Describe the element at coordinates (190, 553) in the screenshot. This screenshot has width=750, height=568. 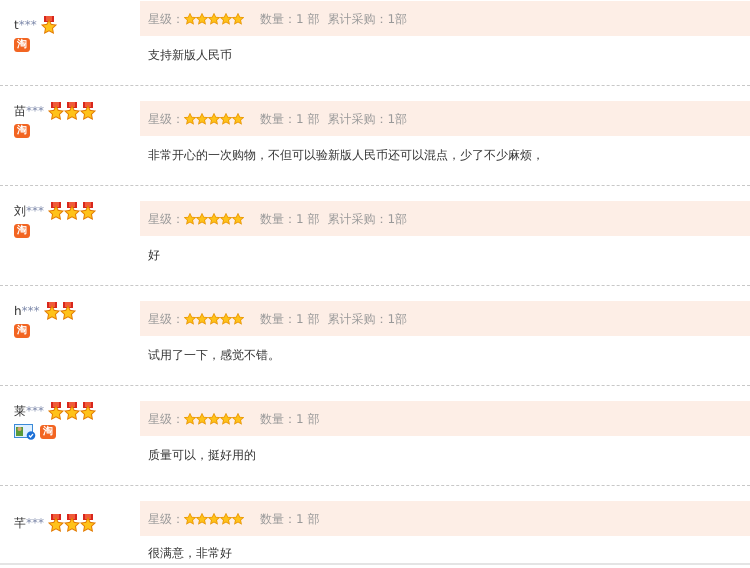
I see `review-comment: 很满意，非常好` at that location.